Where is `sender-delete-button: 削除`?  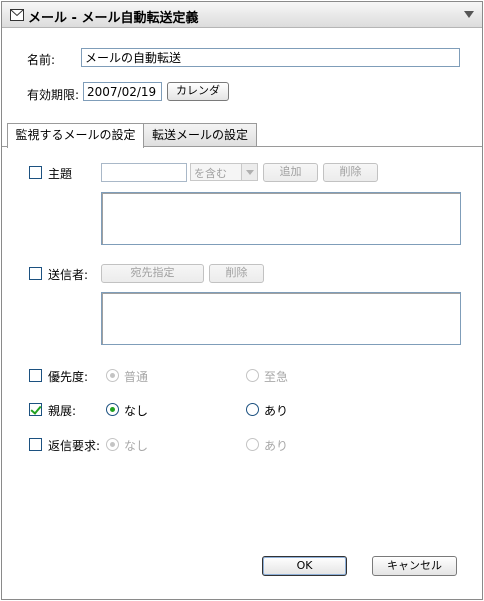
sender-delete-button: 削除 is located at coordinates (236, 273).